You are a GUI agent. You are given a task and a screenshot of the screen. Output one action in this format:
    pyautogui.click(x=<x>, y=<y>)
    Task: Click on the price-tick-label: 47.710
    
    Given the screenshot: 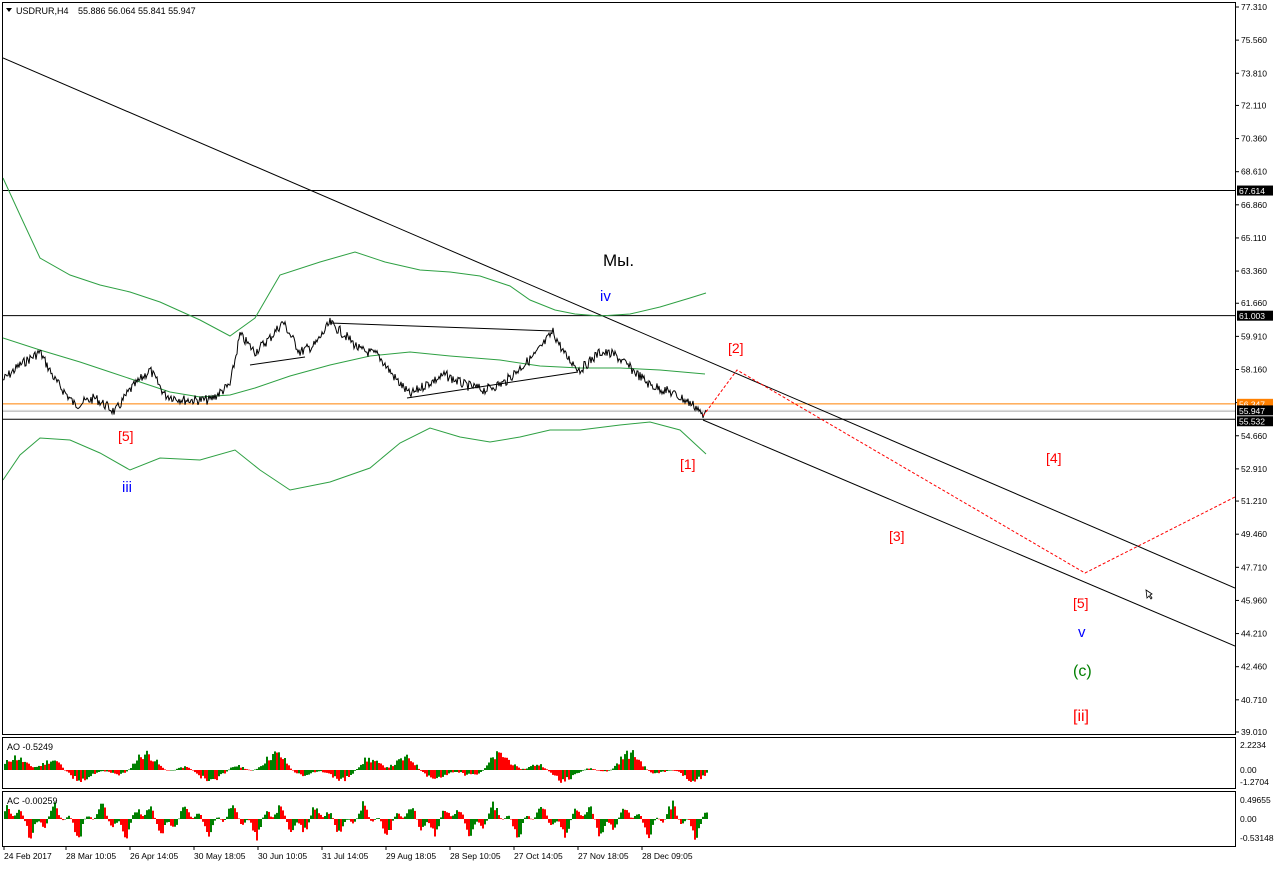 What is the action you would take?
    pyautogui.click(x=1254, y=567)
    